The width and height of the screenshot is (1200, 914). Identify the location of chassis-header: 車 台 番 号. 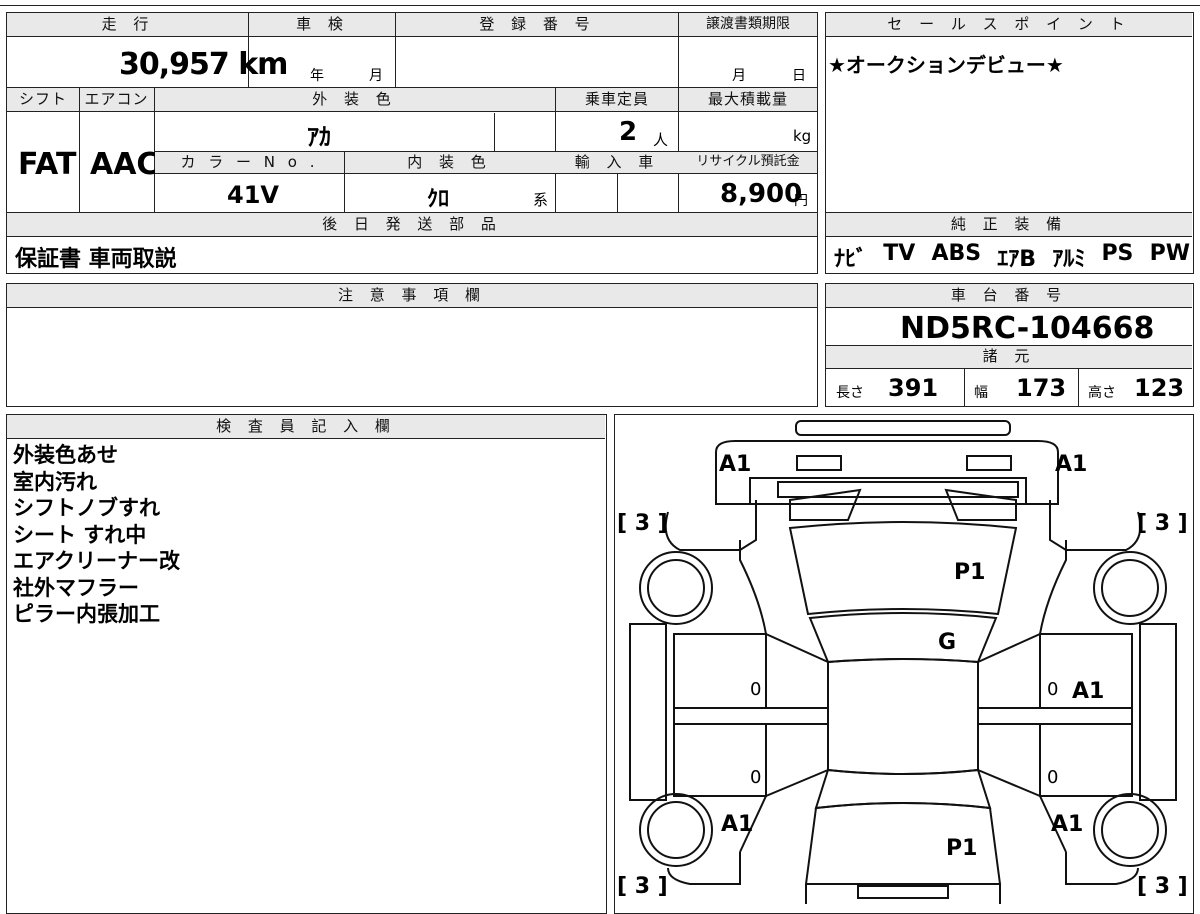
(1009, 296).